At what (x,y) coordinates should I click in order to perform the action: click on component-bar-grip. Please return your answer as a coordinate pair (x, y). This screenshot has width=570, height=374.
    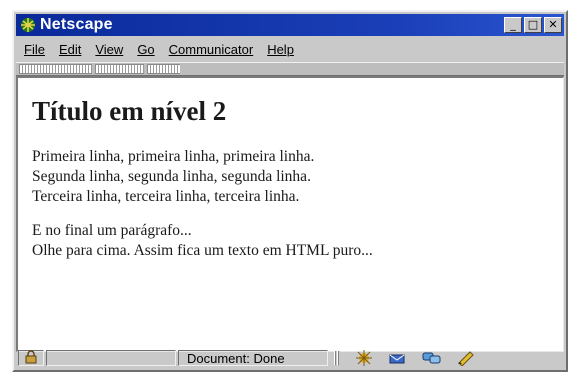
    Looking at the image, I should click on (337, 358).